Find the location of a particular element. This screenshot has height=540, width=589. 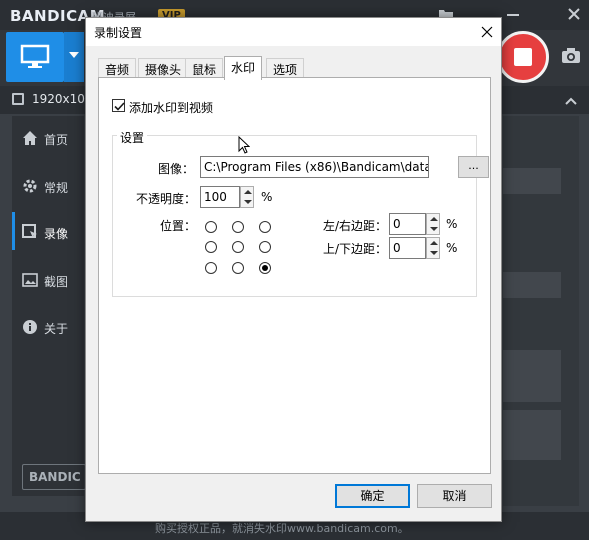

position-radio-middle-center is located at coordinates (238, 247).